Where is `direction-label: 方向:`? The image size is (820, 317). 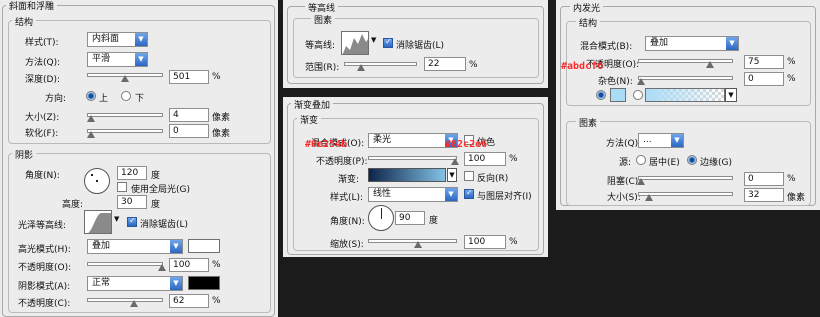 direction-label: 方向: is located at coordinates (56, 99).